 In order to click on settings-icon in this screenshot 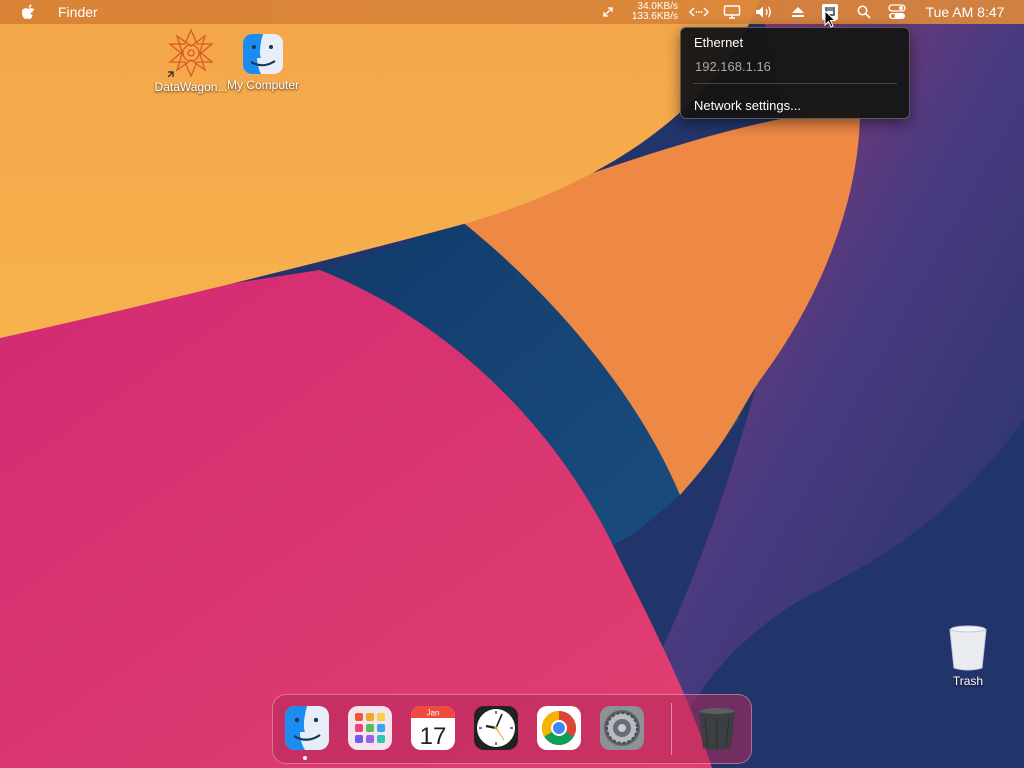, I will do `click(622, 728)`.